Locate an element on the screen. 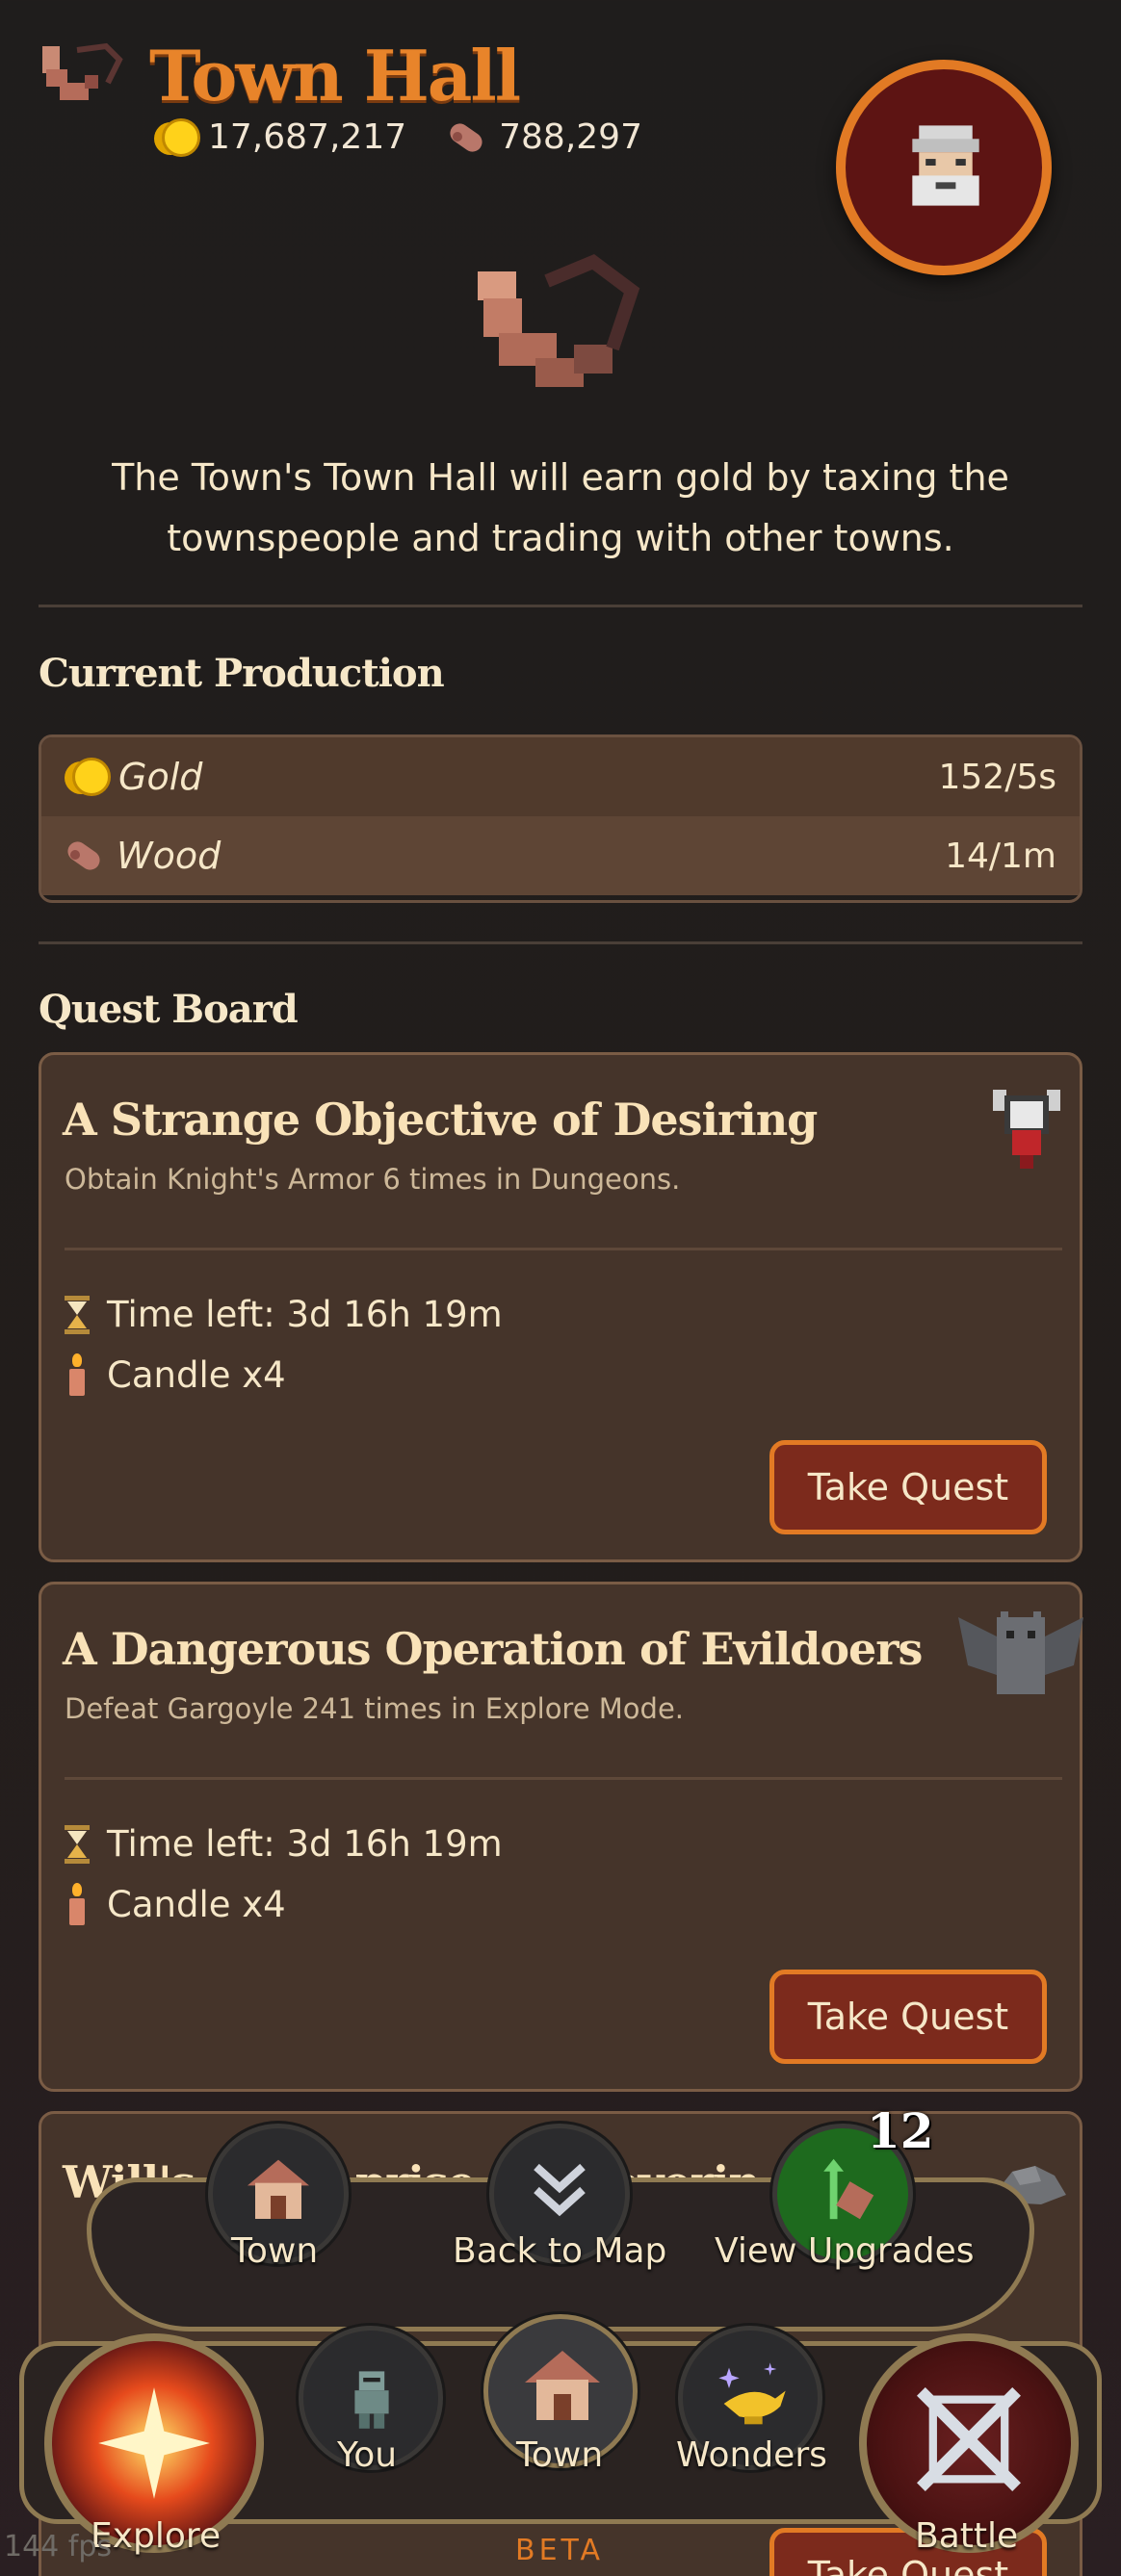  fps-counter: 144 fps is located at coordinates (59, 2546).